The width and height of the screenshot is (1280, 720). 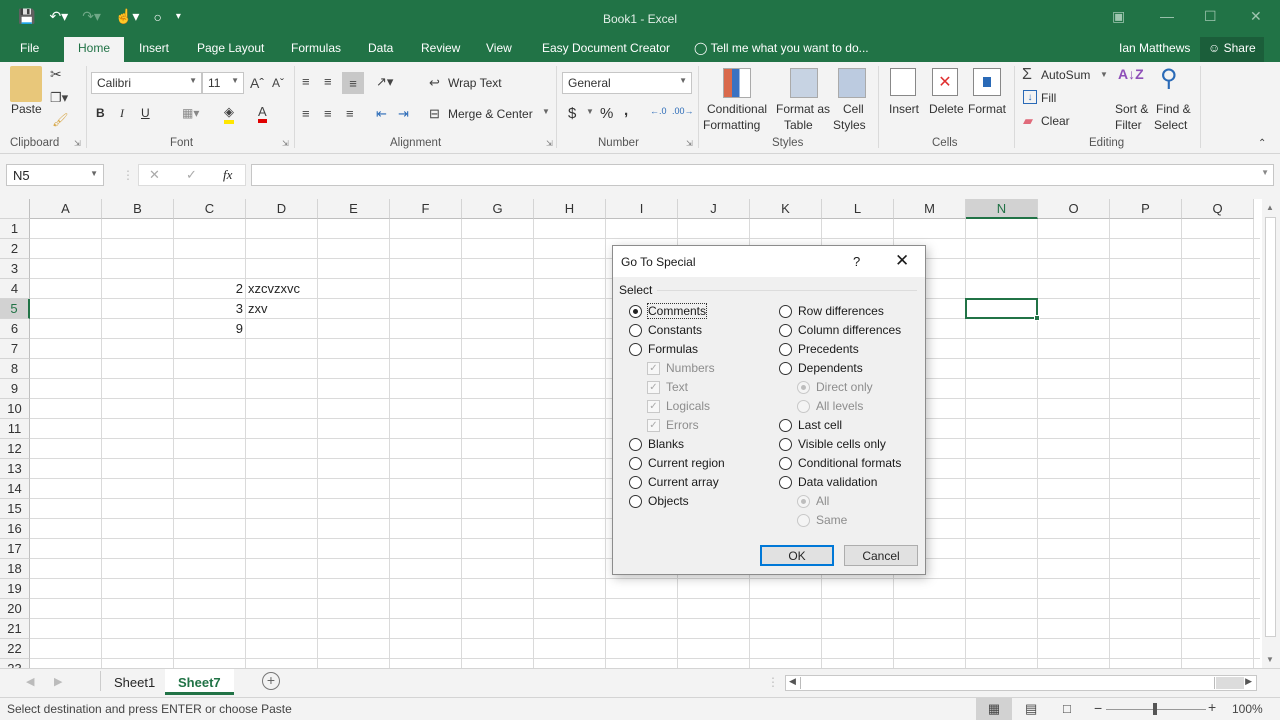 I want to click on cell-styles-line2: Styles, so click(x=849, y=125).